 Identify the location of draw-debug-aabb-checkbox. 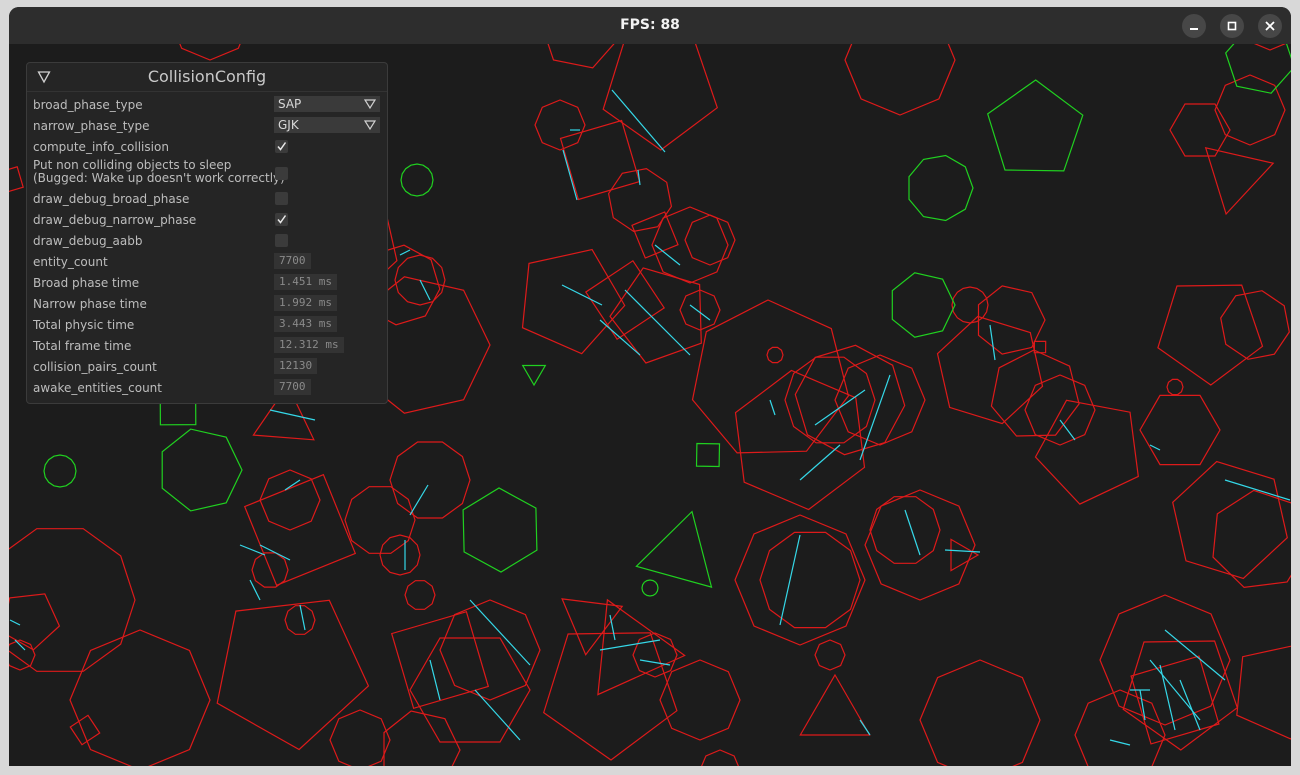
(281, 240).